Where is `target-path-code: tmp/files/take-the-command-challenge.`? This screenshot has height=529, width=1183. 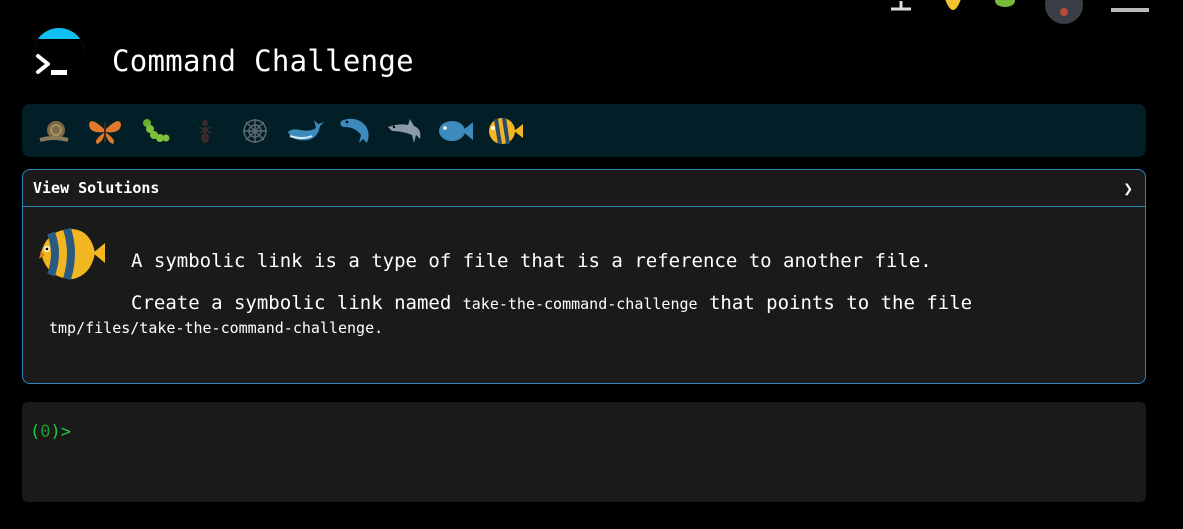 target-path-code: tmp/files/take-the-command-challenge. is located at coordinates (216, 328).